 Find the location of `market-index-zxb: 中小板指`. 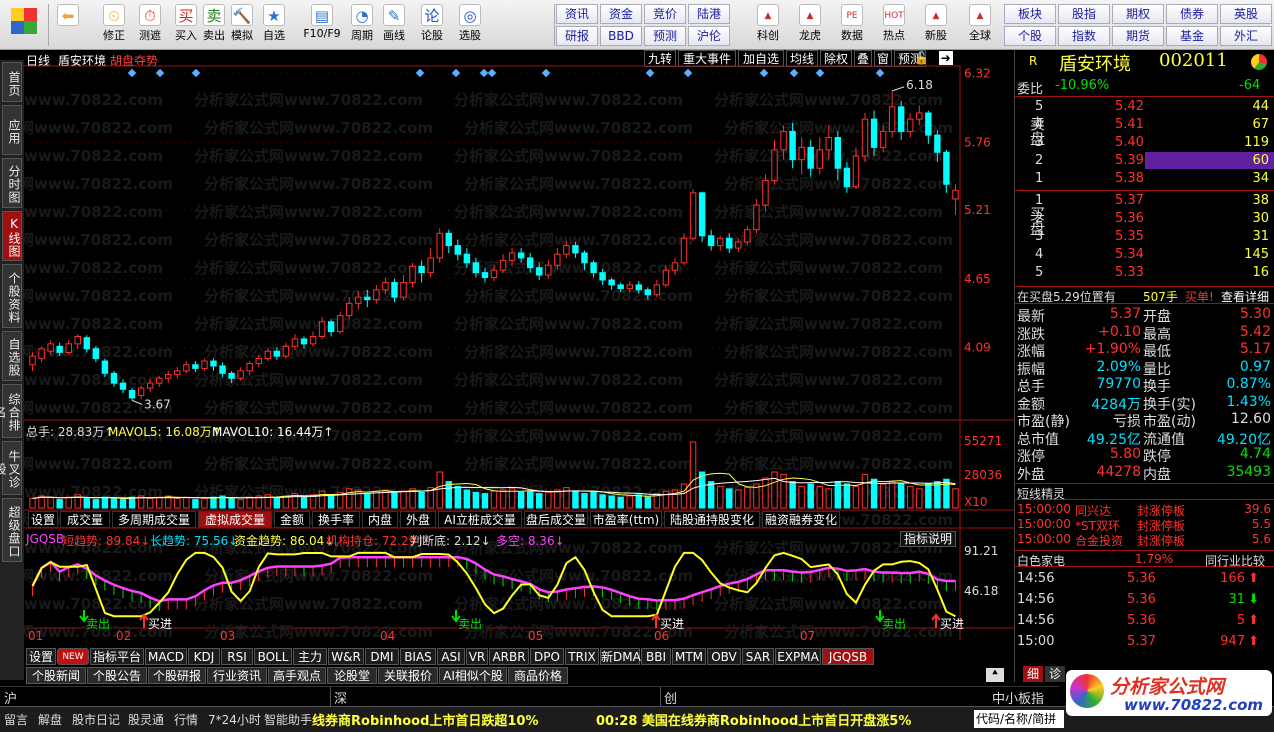

market-index-zxb: 中小板指 is located at coordinates (1018, 697).